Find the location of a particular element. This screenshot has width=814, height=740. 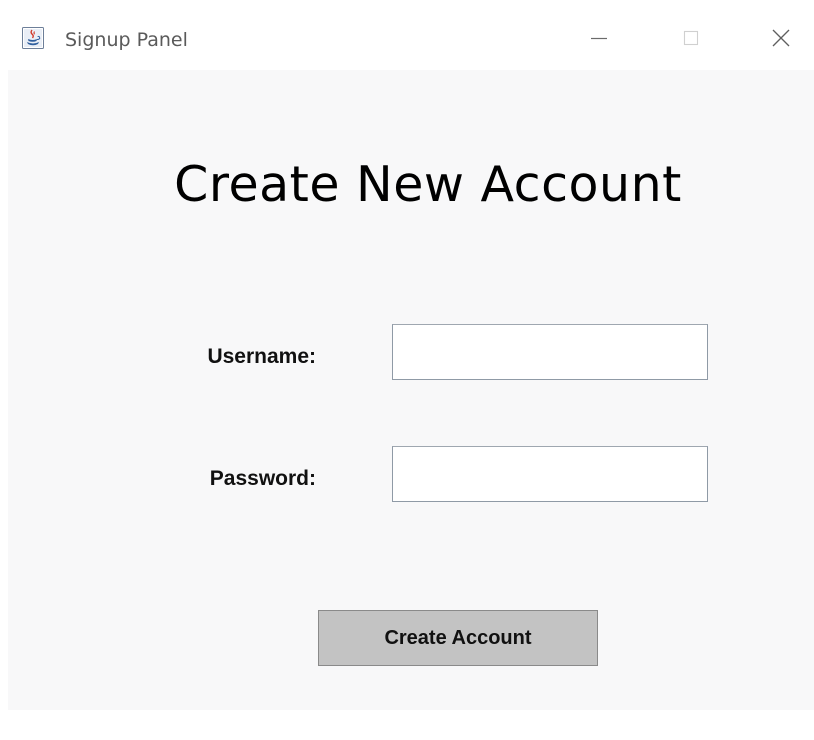

minimize-icon is located at coordinates (599, 40).